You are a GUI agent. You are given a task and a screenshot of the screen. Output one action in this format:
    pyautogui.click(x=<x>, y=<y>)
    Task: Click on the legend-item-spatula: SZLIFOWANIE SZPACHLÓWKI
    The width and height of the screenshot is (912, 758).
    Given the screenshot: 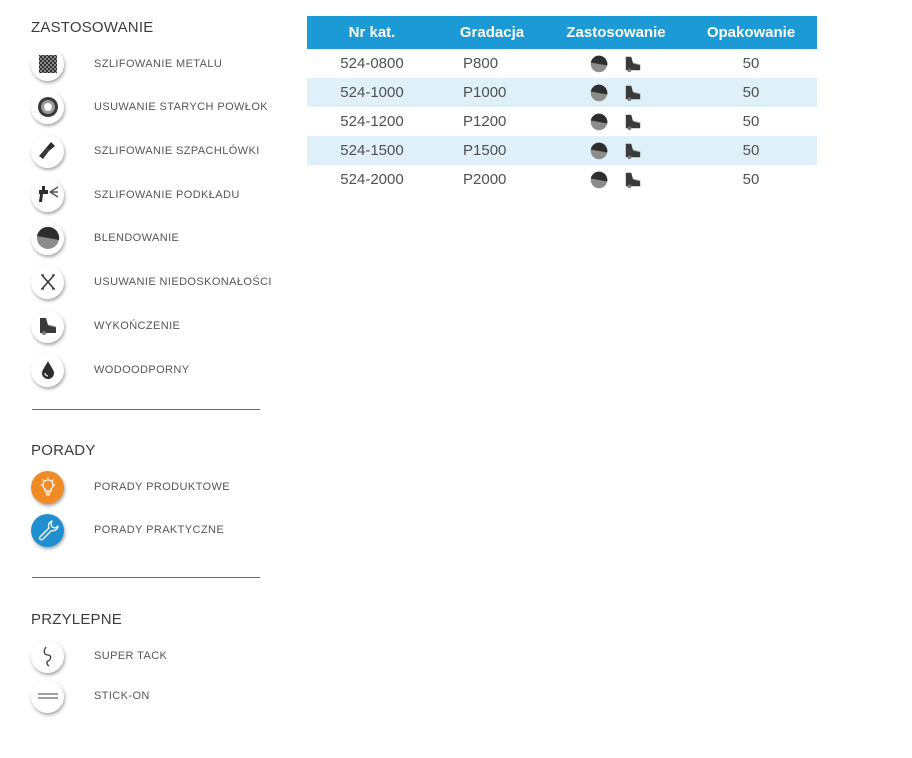 What is the action you would take?
    pyautogui.click(x=161, y=151)
    